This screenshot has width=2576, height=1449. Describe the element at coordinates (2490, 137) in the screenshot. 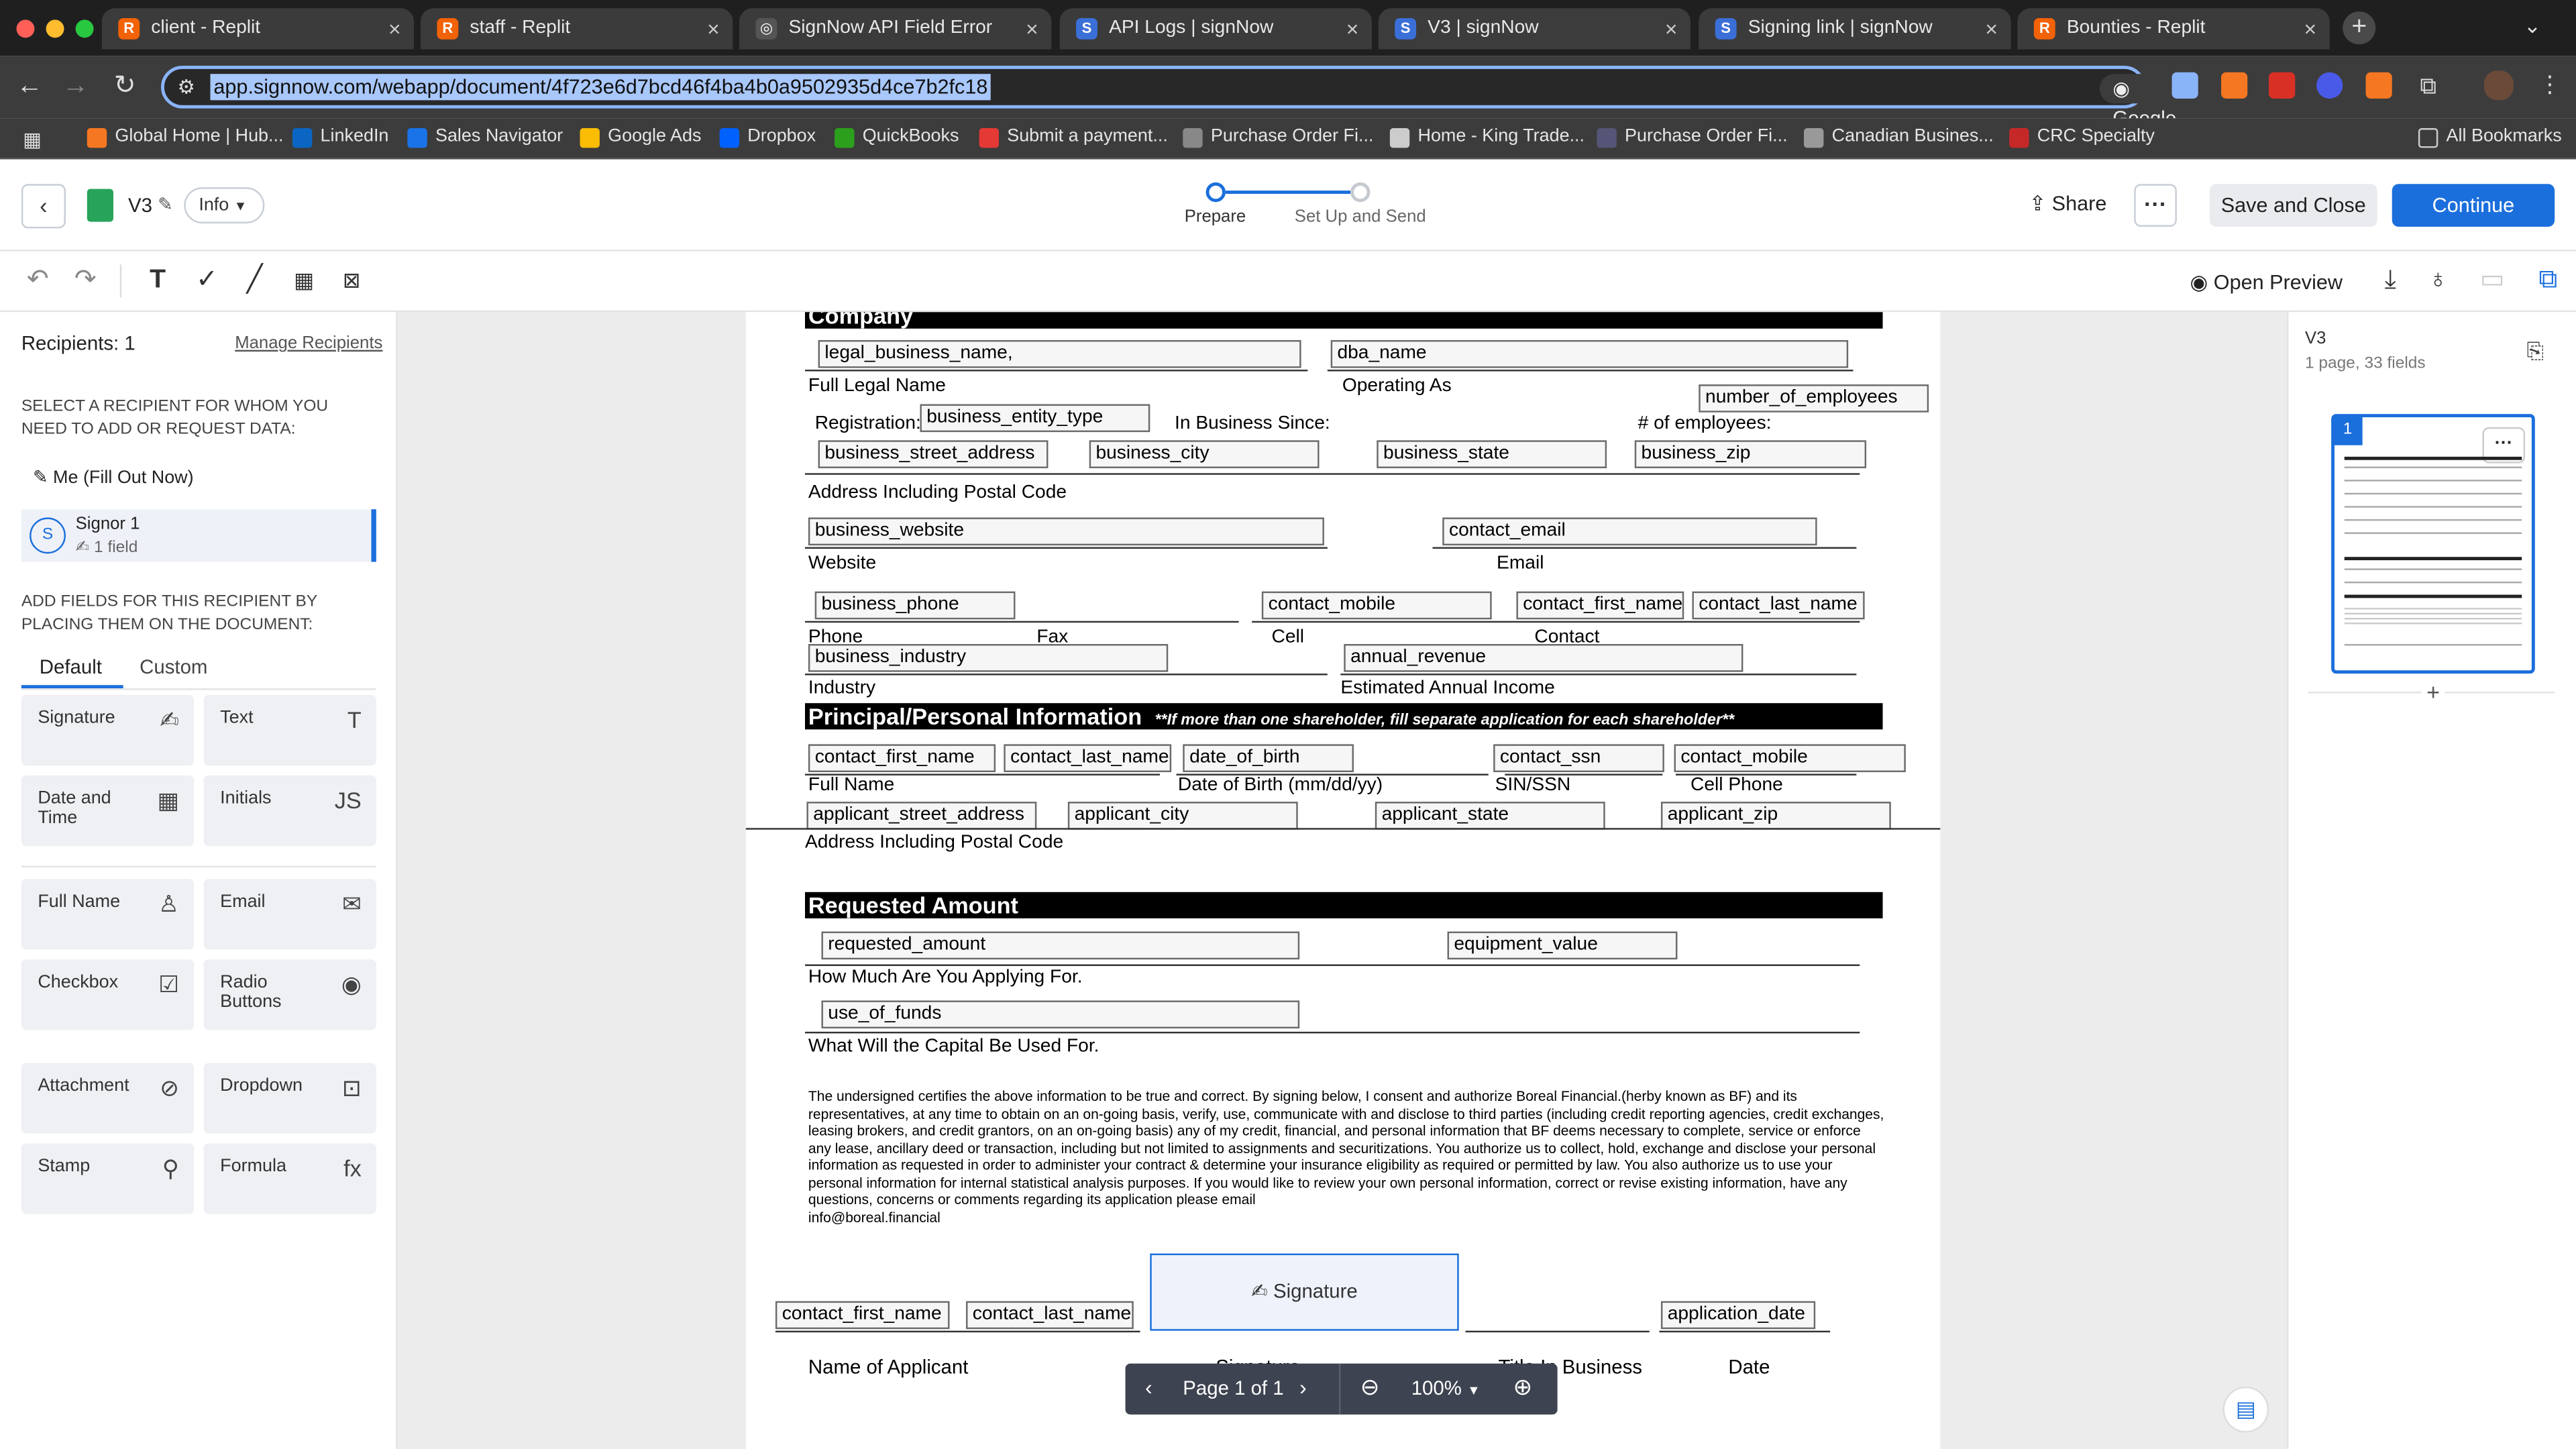

I see `all-bookmarks-link: All Bookmarks` at that location.